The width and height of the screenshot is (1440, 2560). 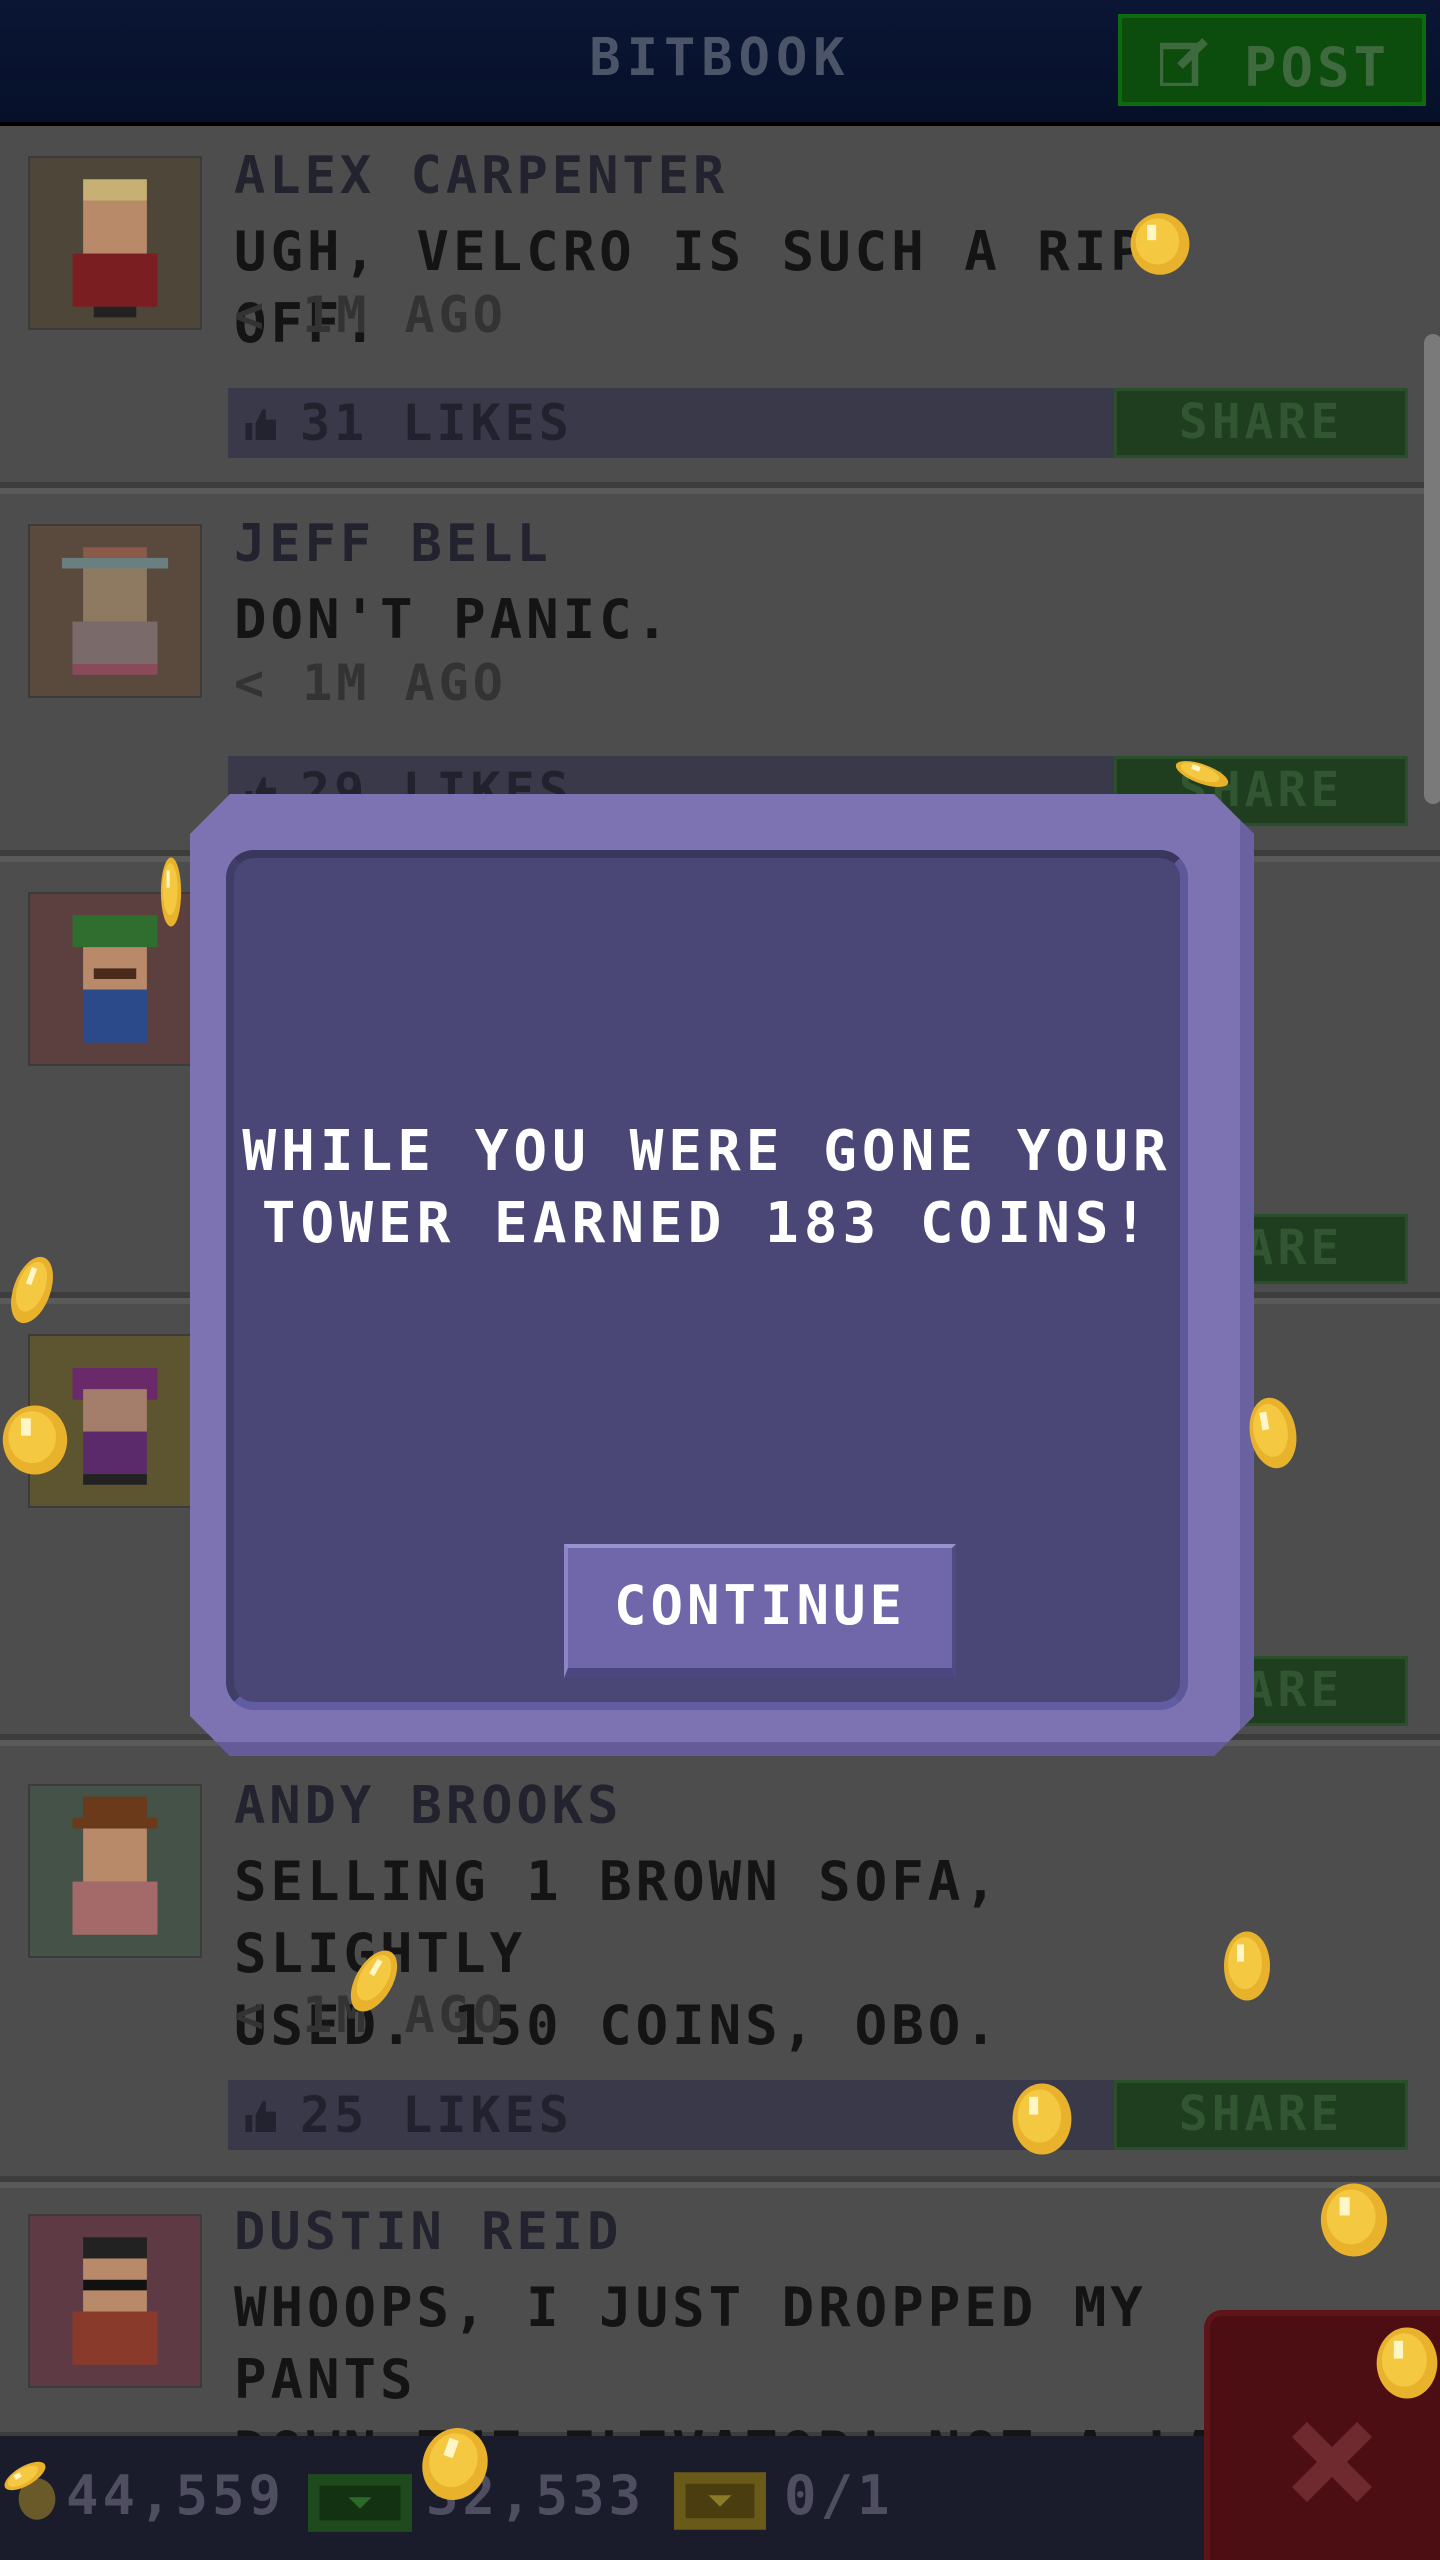 What do you see at coordinates (720, 2501) in the screenshot?
I see `chest-icon` at bounding box center [720, 2501].